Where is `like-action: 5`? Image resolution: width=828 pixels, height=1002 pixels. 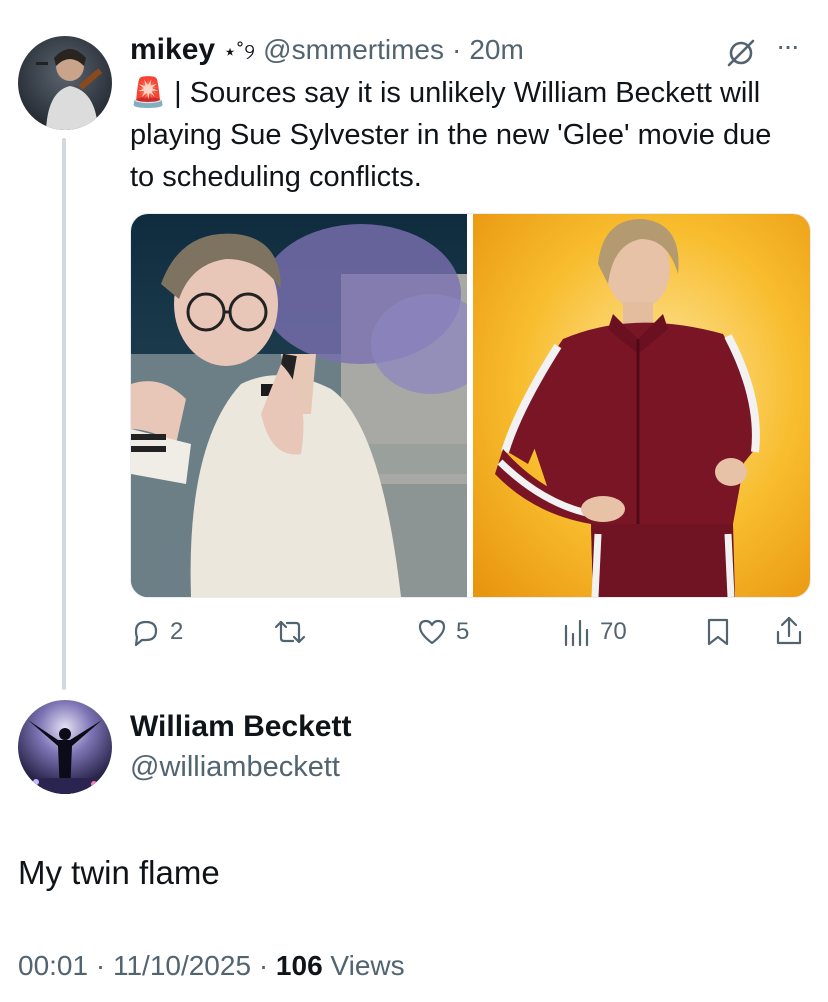 like-action: 5 is located at coordinates (442, 632).